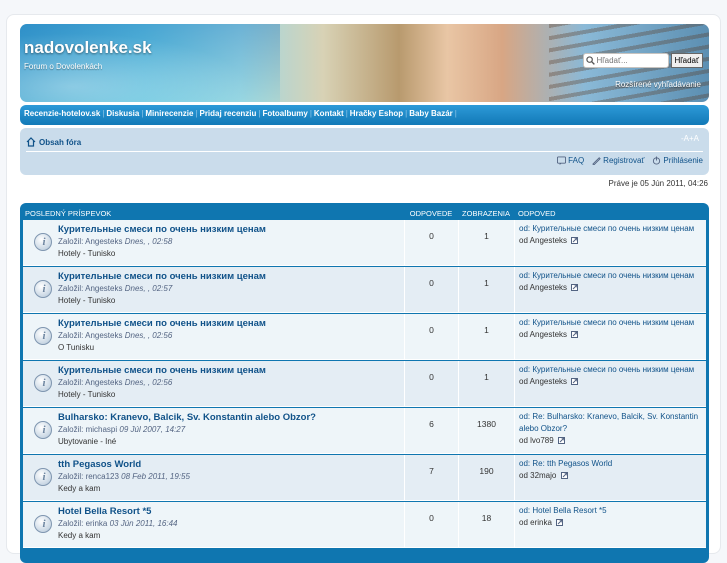 This screenshot has height=563, width=727. Describe the element at coordinates (537, 213) in the screenshot. I see `header-last-post: ODPOVED` at that location.